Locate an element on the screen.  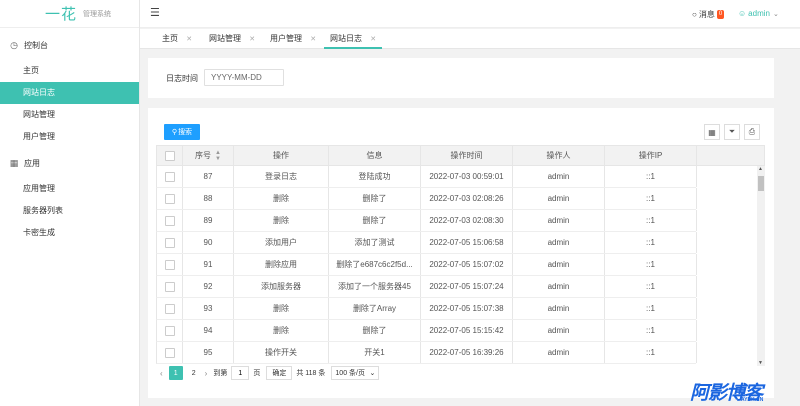
table-scrollbar: ▲ ▼ is located at coordinates (761, 266).